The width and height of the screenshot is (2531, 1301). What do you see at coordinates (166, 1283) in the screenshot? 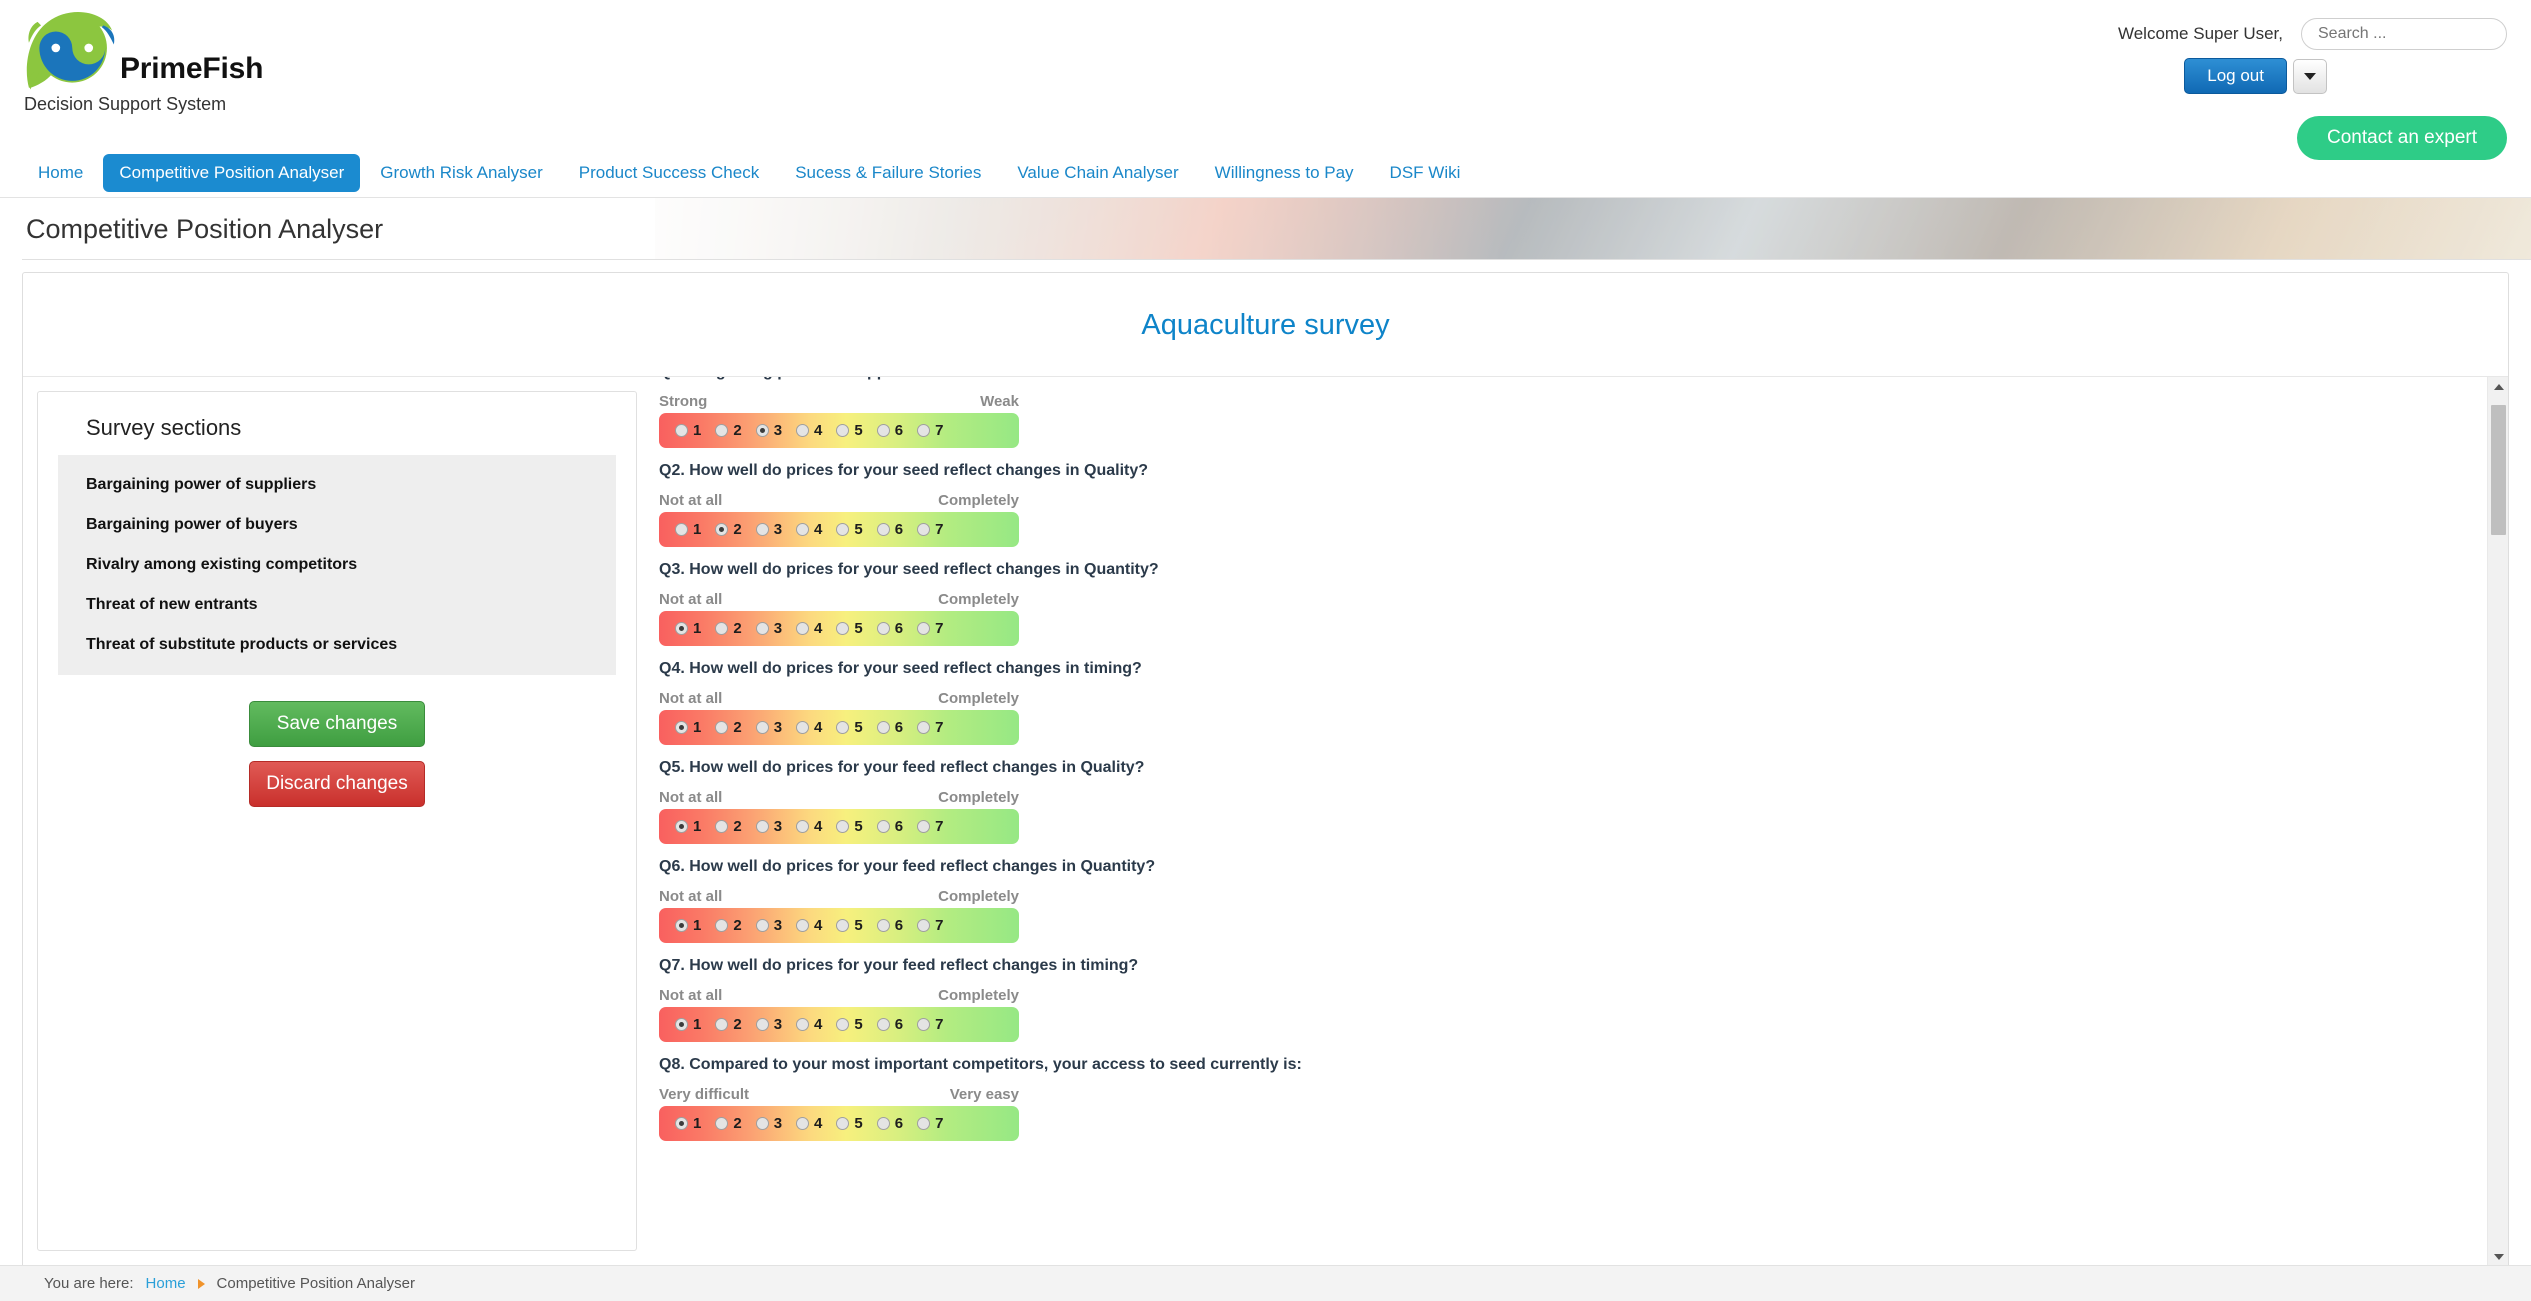
I see `breadcrumb-link-home: Home` at bounding box center [166, 1283].